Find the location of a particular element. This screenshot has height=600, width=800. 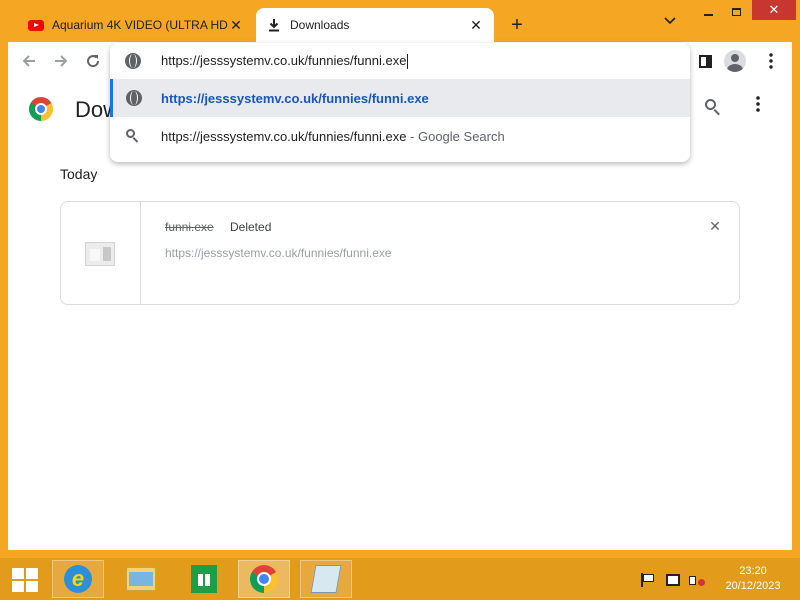

download-status: Deleted is located at coordinates (251, 227).